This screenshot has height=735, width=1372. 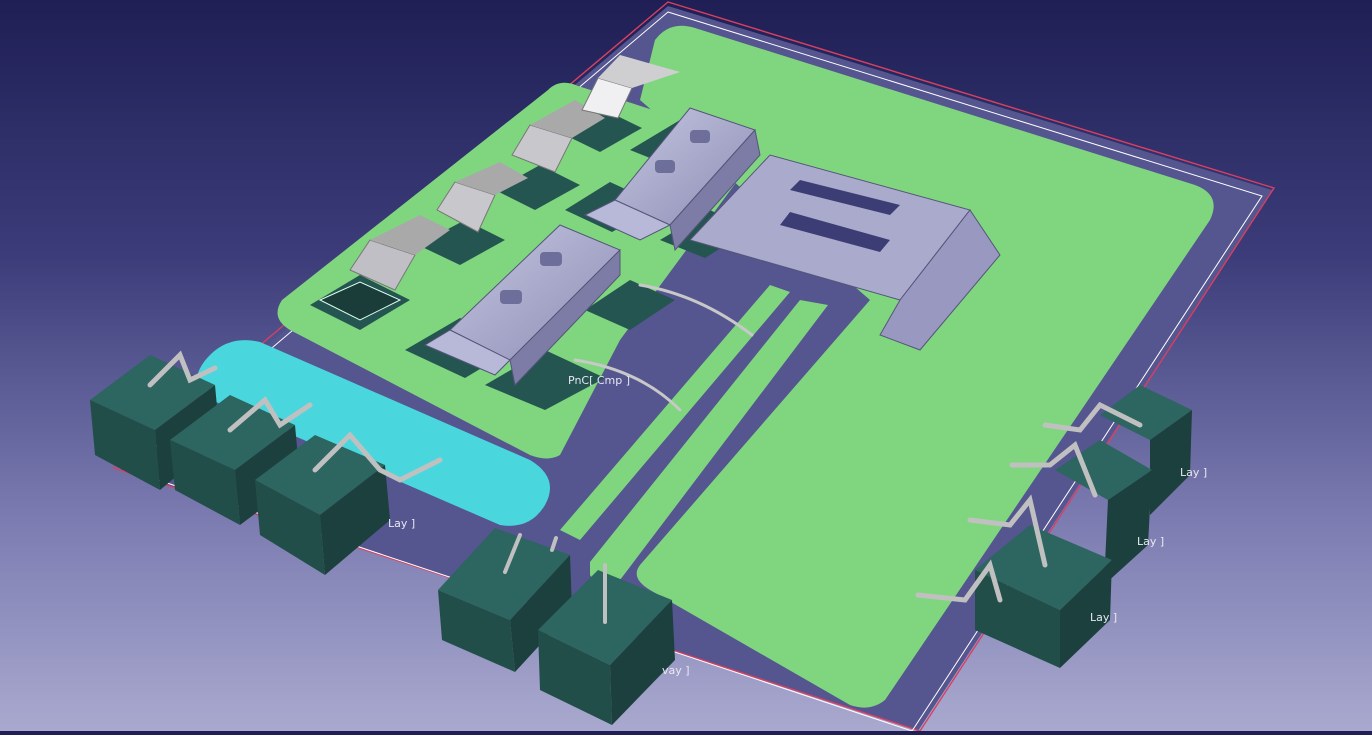 What do you see at coordinates (401, 523) in the screenshot?
I see `left-terminal-tag: Lay ]` at bounding box center [401, 523].